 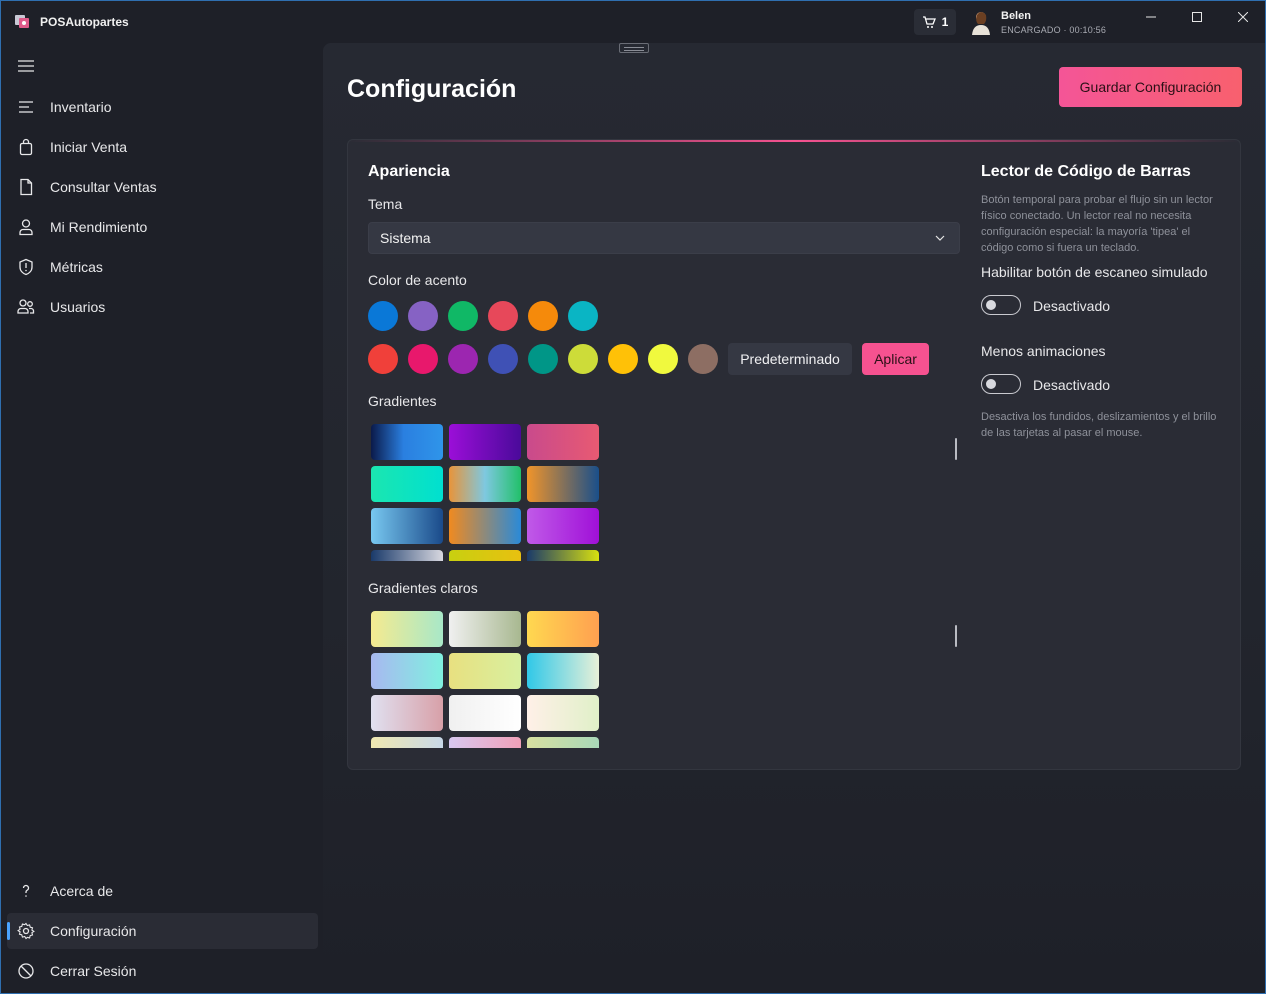 What do you see at coordinates (956, 636) in the screenshot?
I see `light-gradients-scrollbar` at bounding box center [956, 636].